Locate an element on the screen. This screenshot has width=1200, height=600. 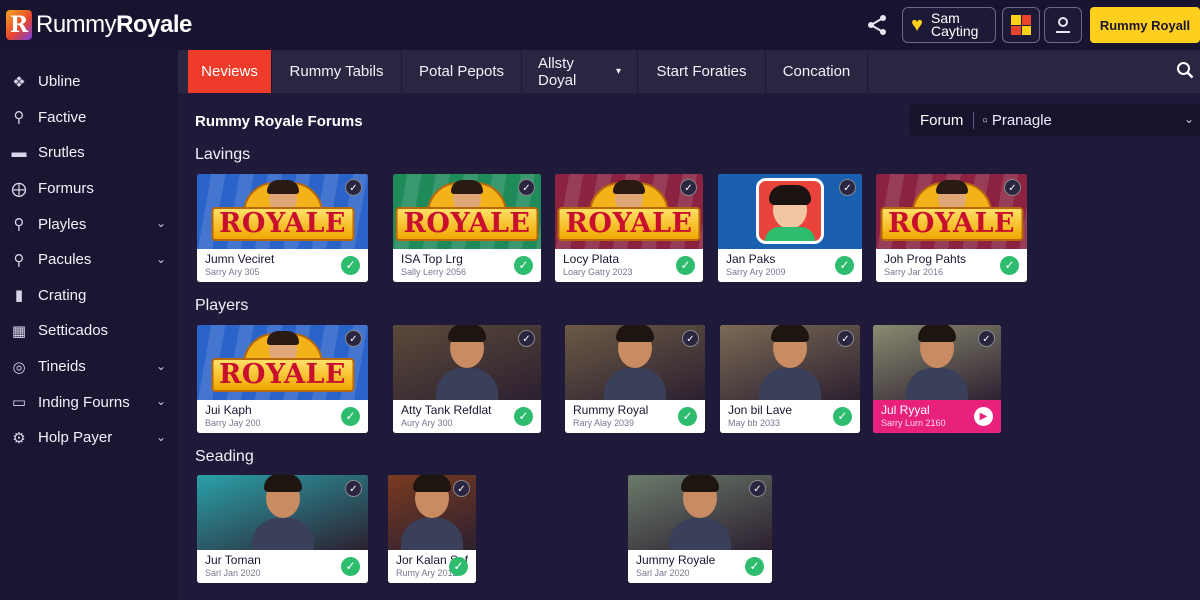
sidebar-item-7: ▦ Setticados is located at coordinates (89, 331).